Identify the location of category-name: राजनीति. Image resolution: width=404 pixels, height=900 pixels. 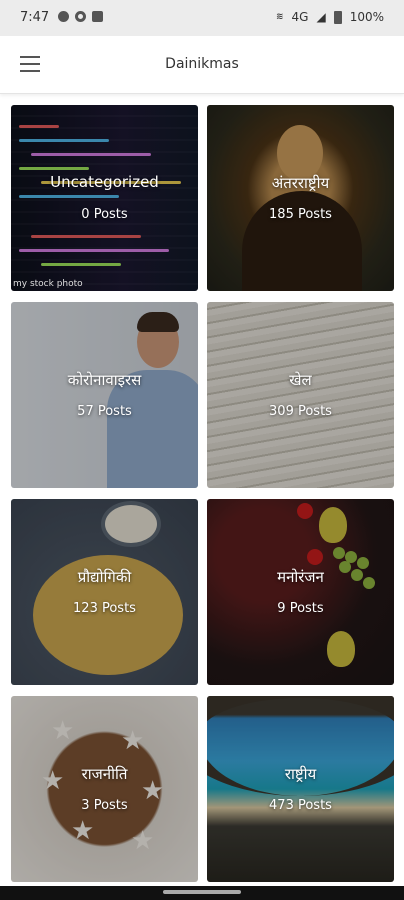
(104, 774).